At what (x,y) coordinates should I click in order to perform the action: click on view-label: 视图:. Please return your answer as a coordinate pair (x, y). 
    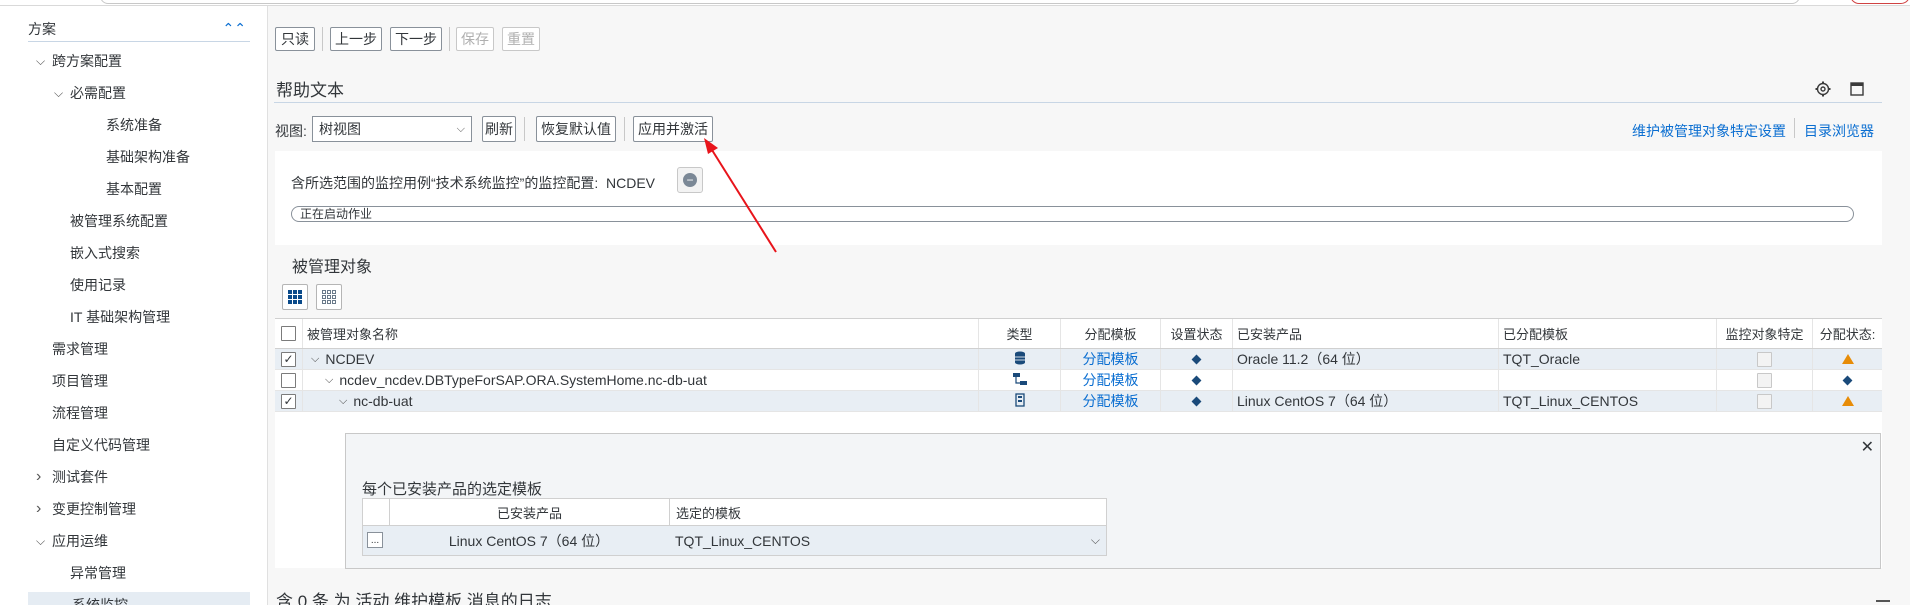
    Looking at the image, I should click on (291, 131).